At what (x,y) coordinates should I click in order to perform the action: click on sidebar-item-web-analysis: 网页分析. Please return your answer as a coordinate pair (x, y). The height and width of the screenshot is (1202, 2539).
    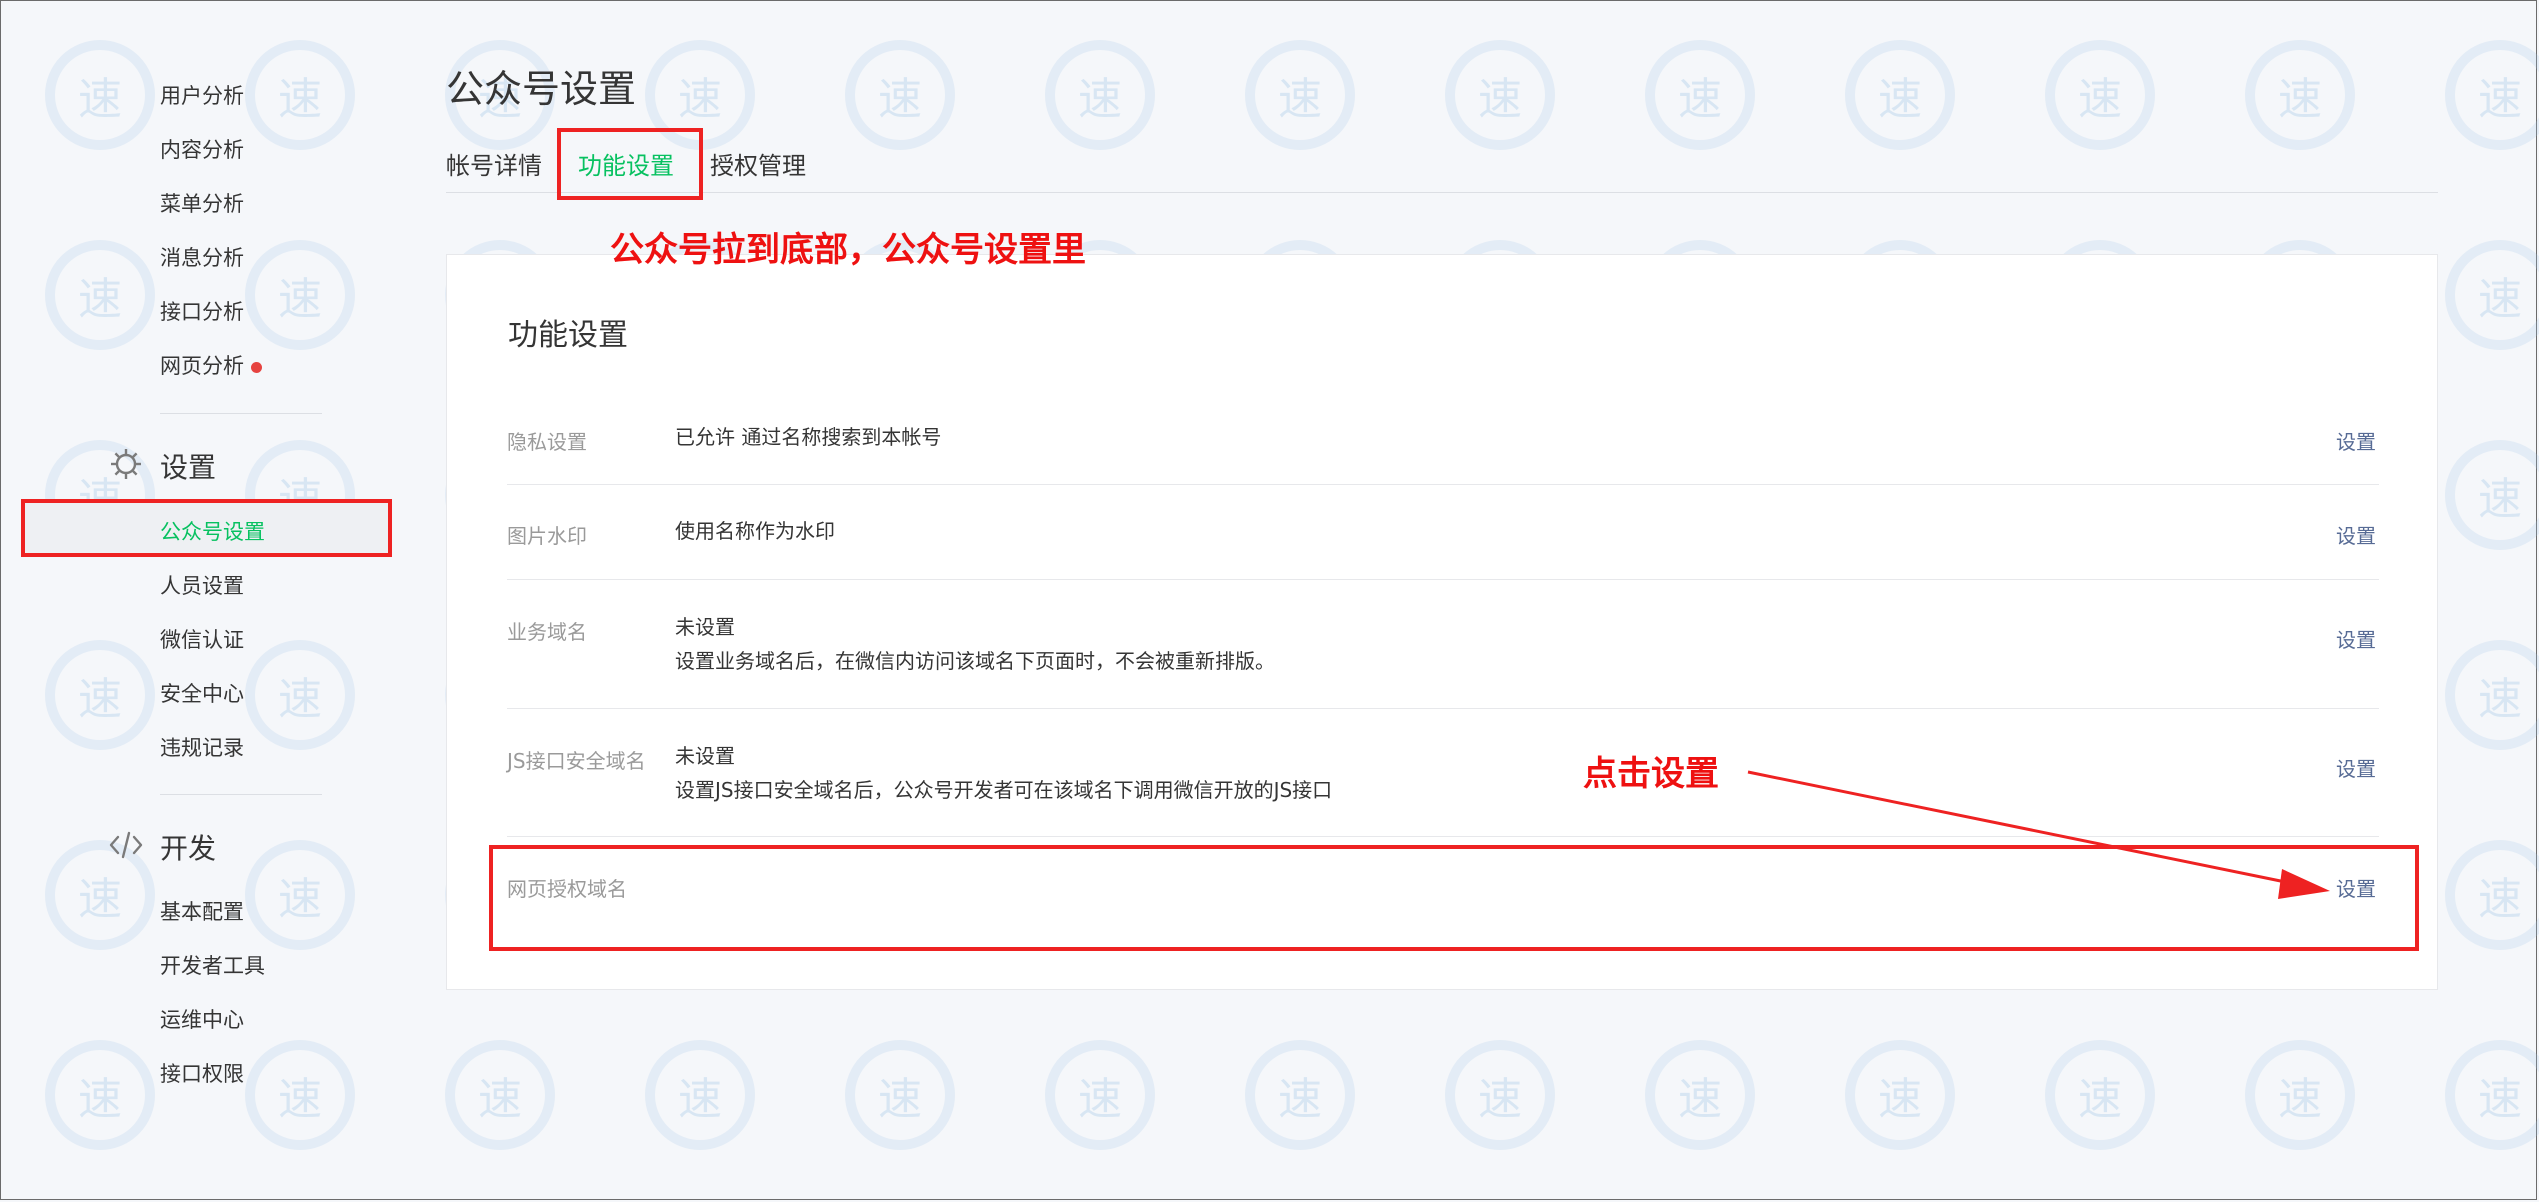
    Looking at the image, I should click on (211, 365).